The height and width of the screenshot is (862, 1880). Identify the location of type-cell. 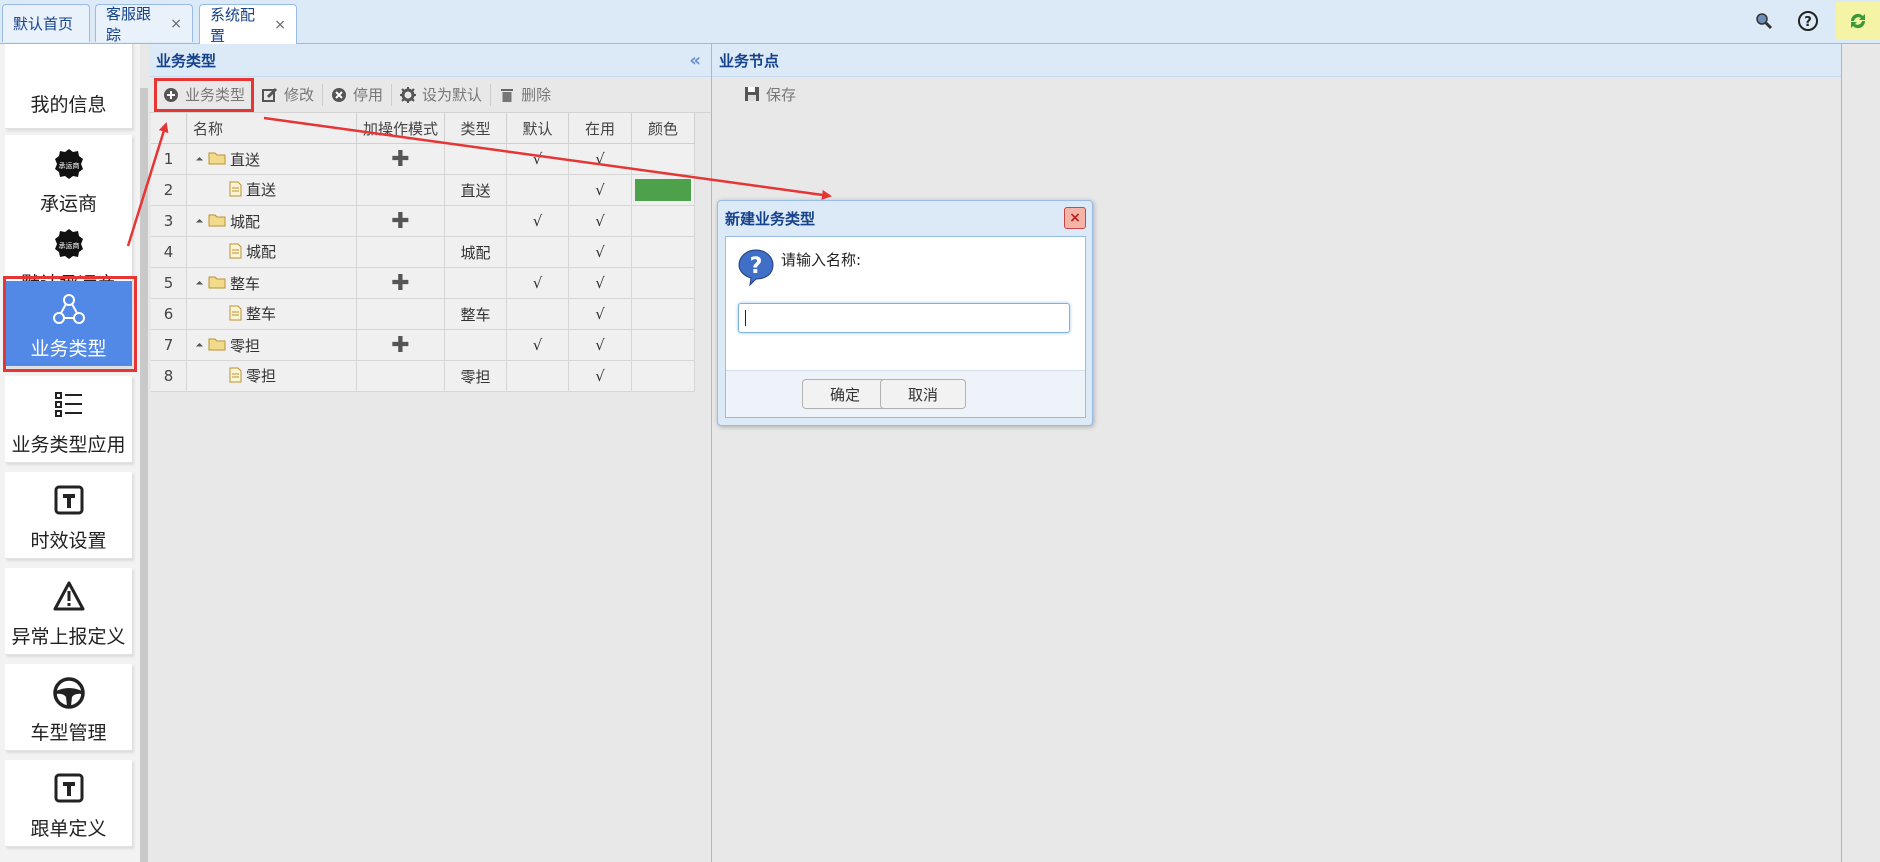
(475, 345).